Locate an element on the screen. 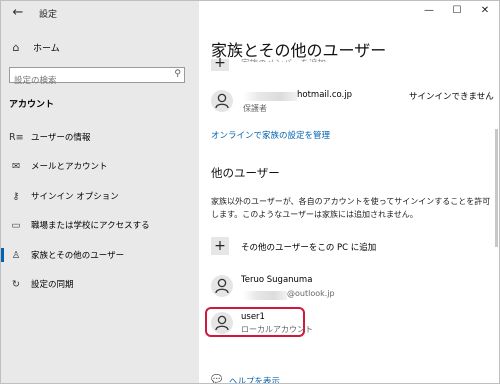  help-link: ヘルプを表示 is located at coordinates (254, 379).